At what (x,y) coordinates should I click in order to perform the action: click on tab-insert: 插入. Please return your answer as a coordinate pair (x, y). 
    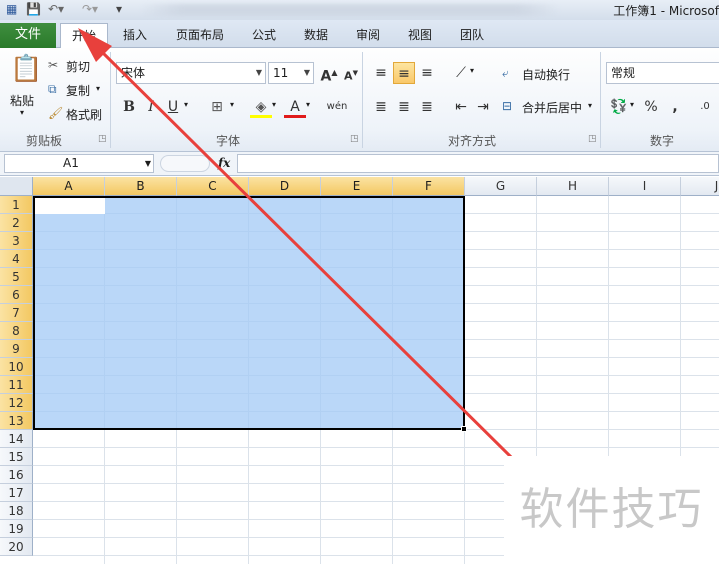
    Looking at the image, I should click on (135, 35).